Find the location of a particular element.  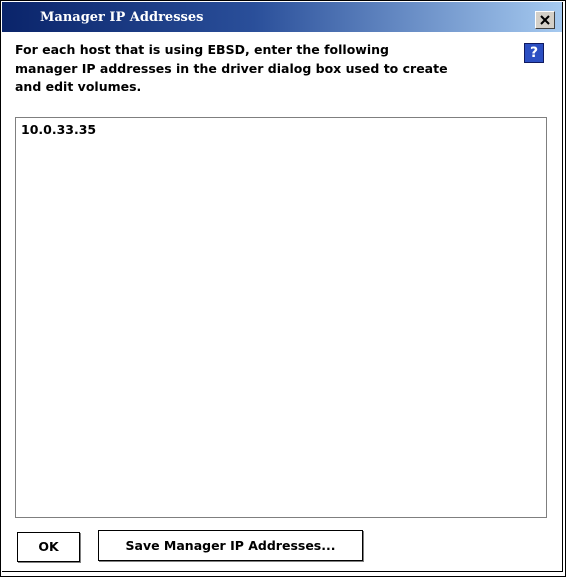

close-icon is located at coordinates (545, 20).